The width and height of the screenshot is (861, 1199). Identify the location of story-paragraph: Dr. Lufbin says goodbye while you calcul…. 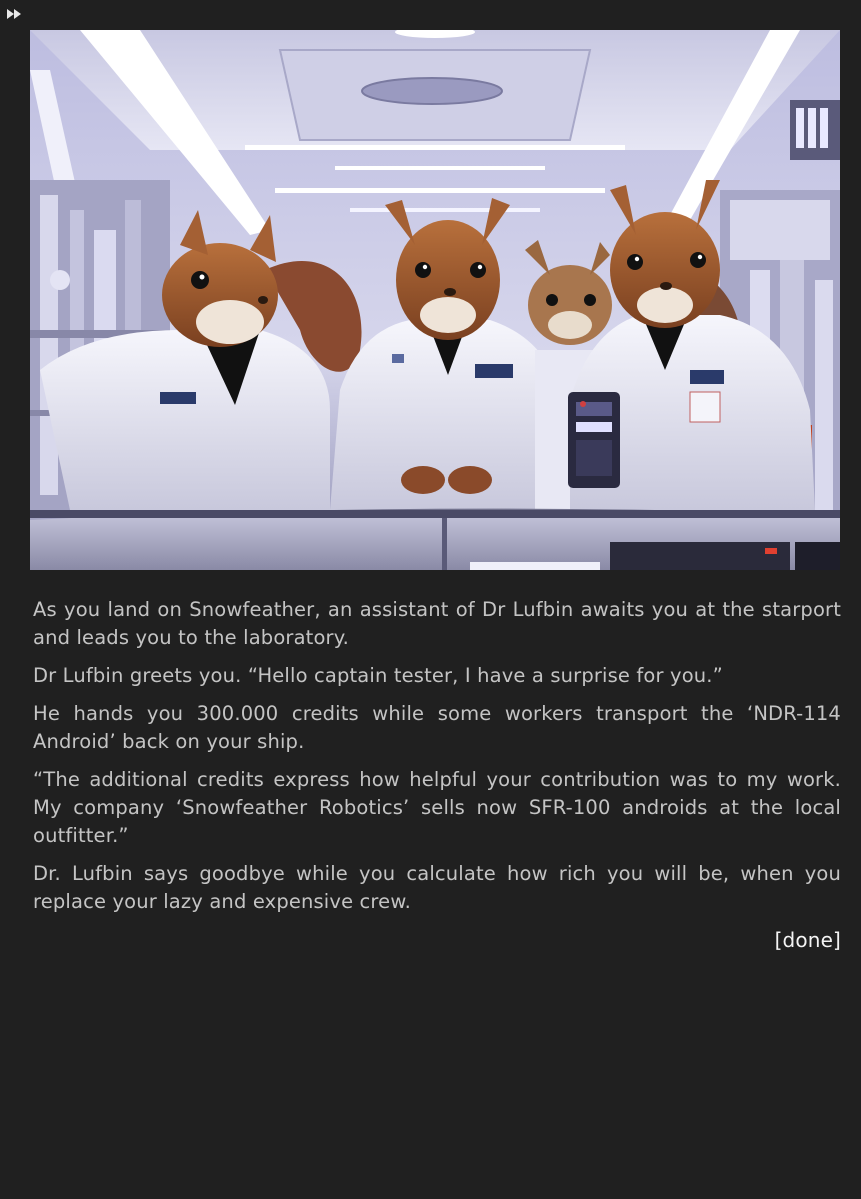
(437, 887).